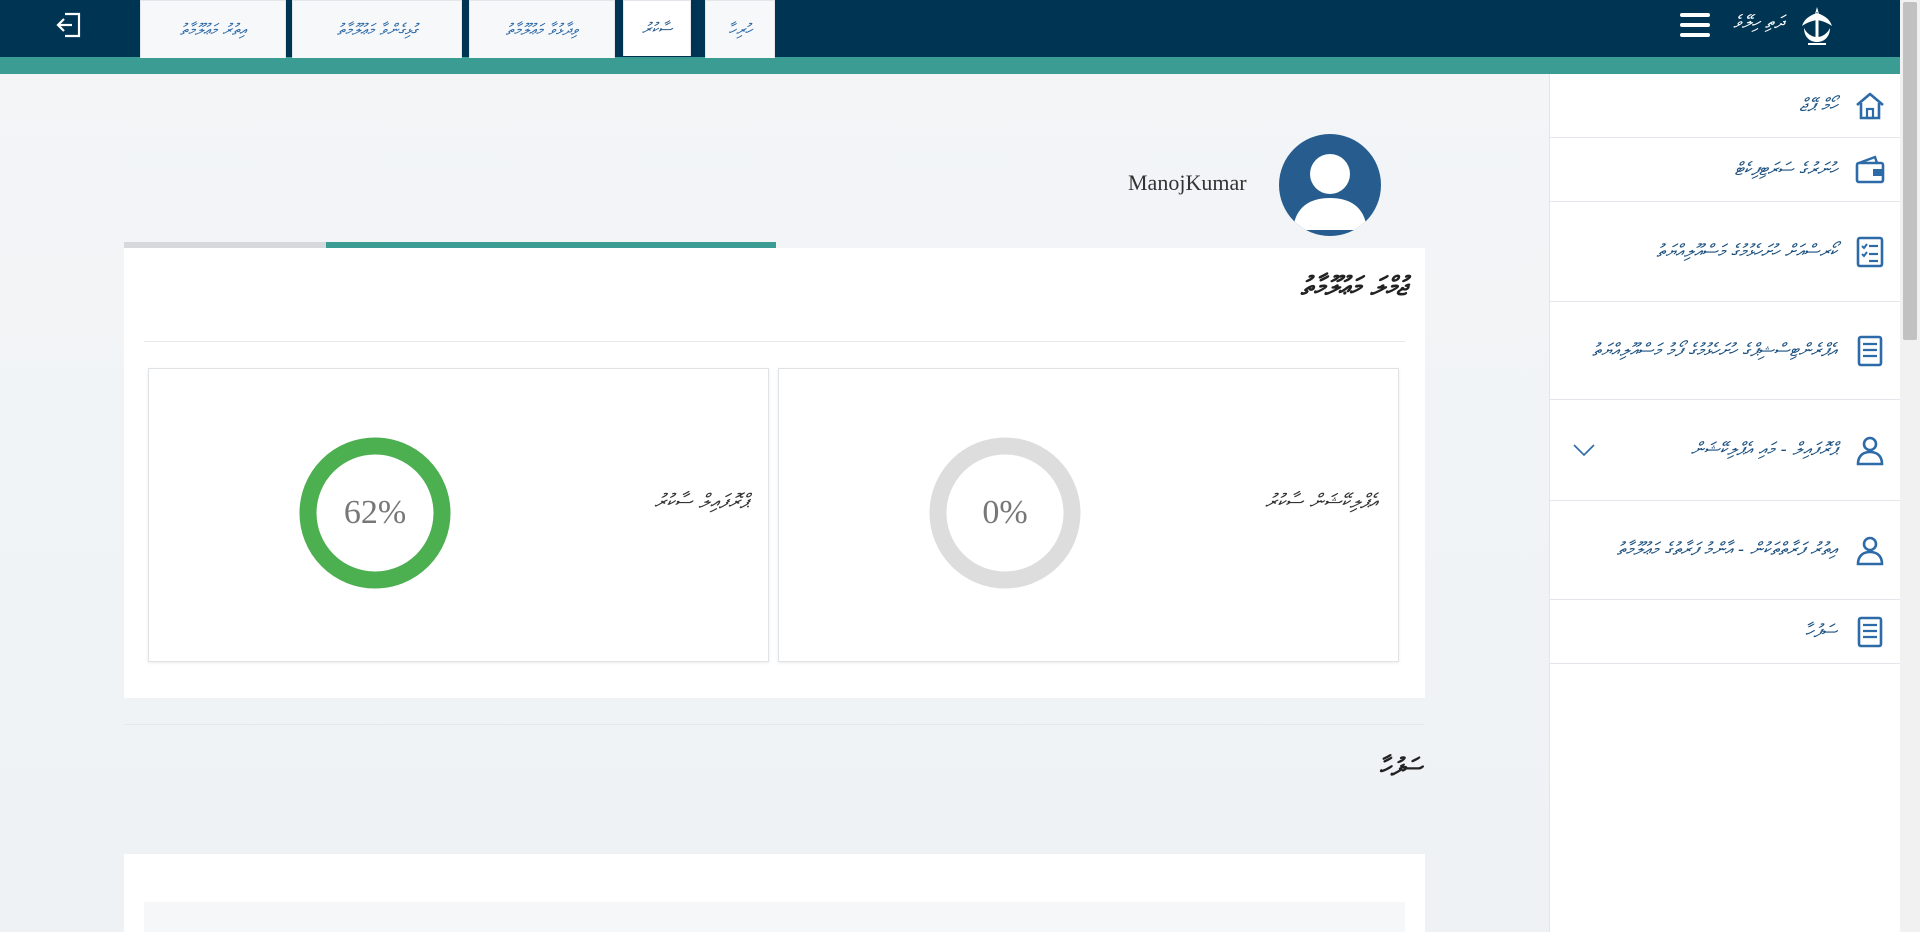 The image size is (1920, 932). I want to click on profile-score-value: 62%, so click(375, 512).